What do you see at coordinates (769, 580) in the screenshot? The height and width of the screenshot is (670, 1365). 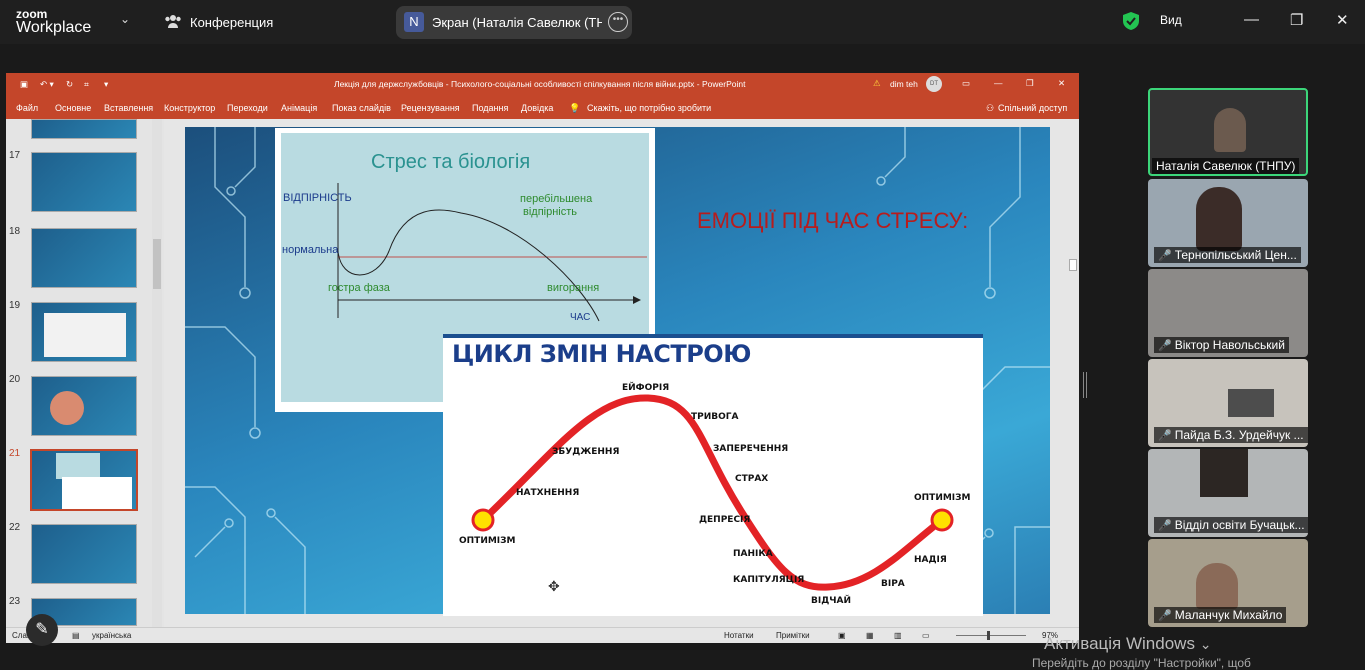 I see `cycle-label-capitulation: КАПІТУЛЯЦІЯ` at bounding box center [769, 580].